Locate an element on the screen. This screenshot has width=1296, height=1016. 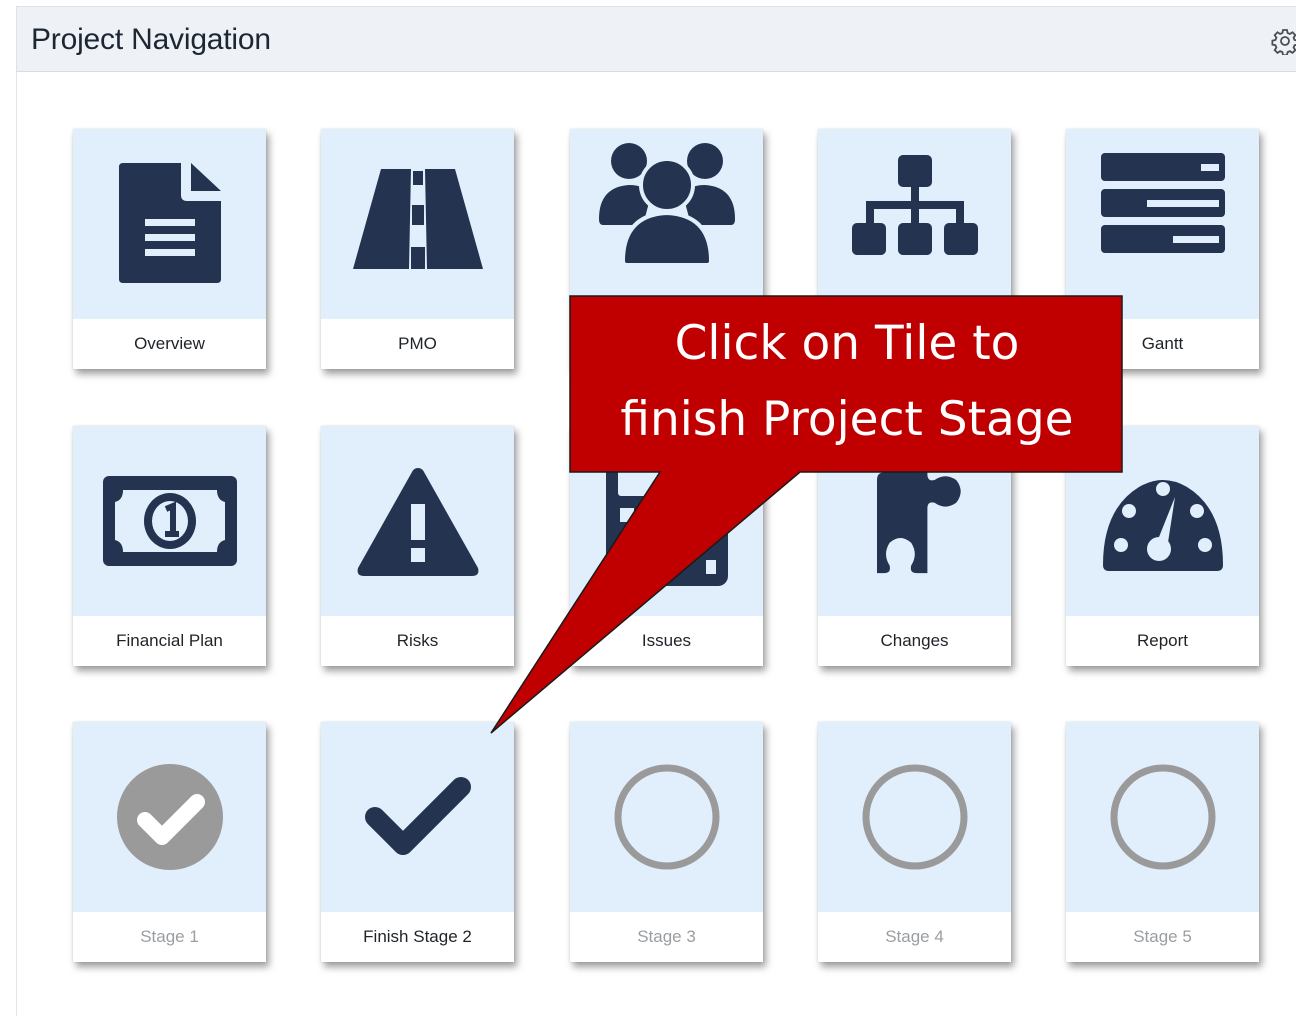
tile-label: Changes is located at coordinates (914, 641).